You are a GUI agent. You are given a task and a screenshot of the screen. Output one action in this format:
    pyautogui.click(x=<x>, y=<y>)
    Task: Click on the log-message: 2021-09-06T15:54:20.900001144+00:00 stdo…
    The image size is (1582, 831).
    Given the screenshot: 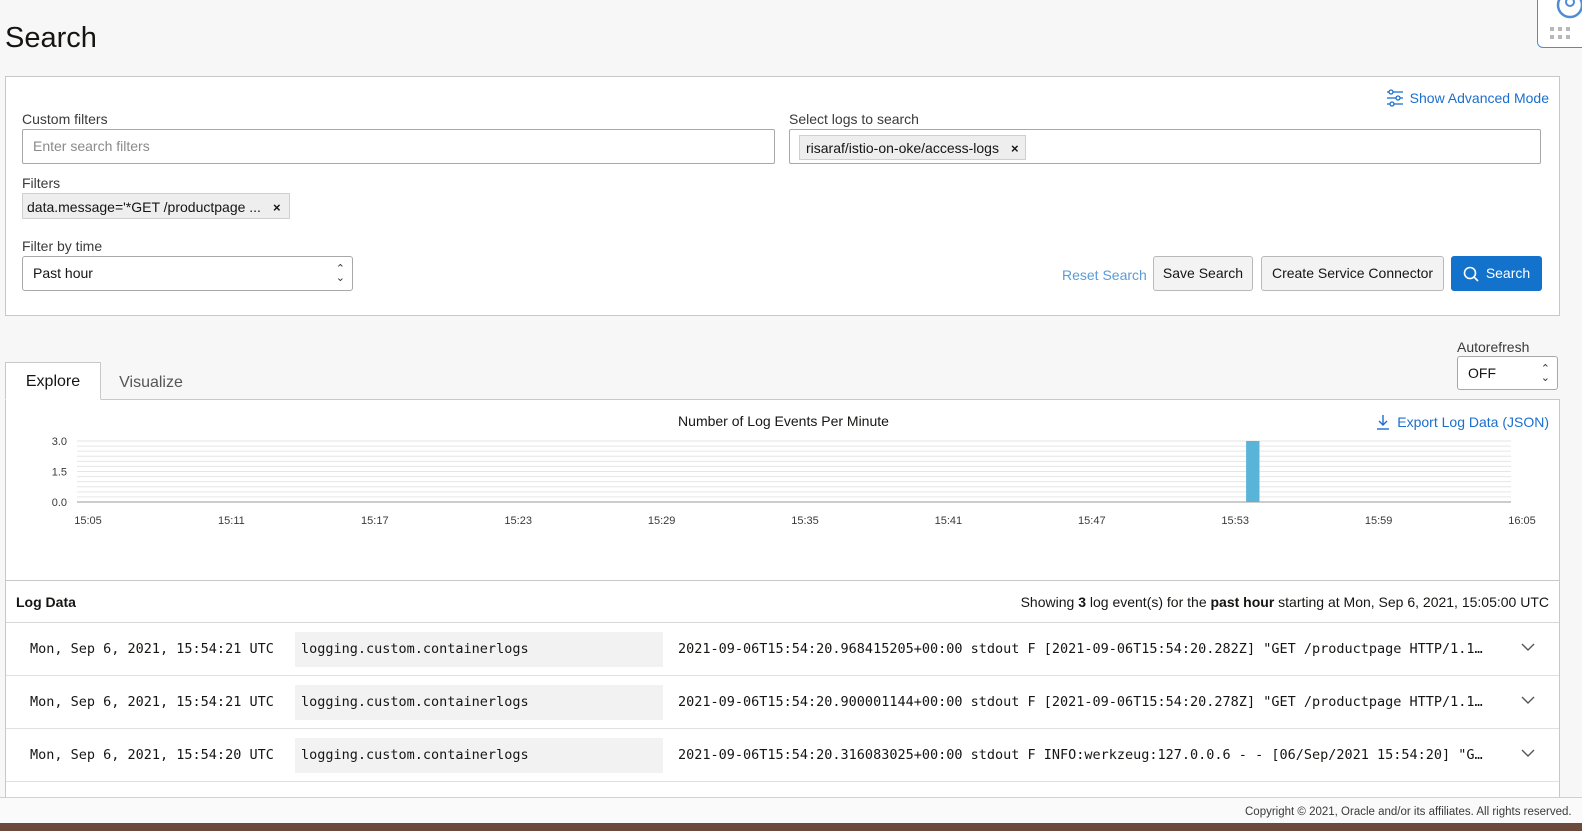 What is the action you would take?
    pyautogui.click(x=1083, y=702)
    